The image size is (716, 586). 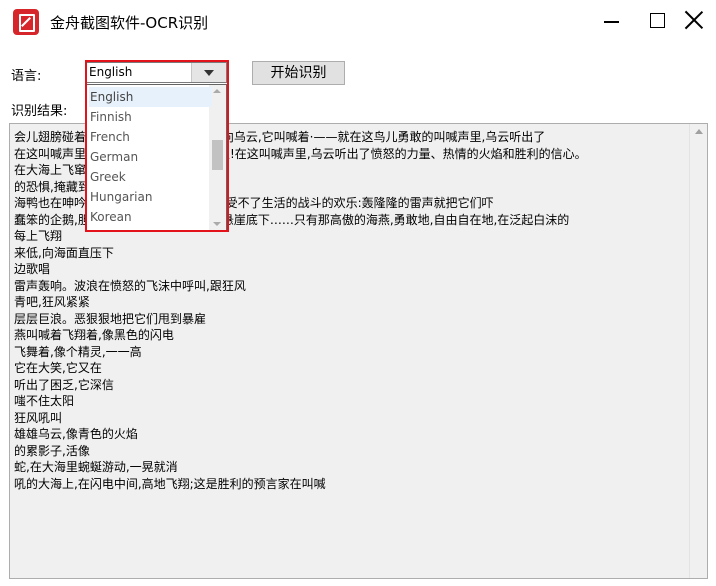 I want to click on dropdown-option-greek: Greek, so click(x=150, y=177).